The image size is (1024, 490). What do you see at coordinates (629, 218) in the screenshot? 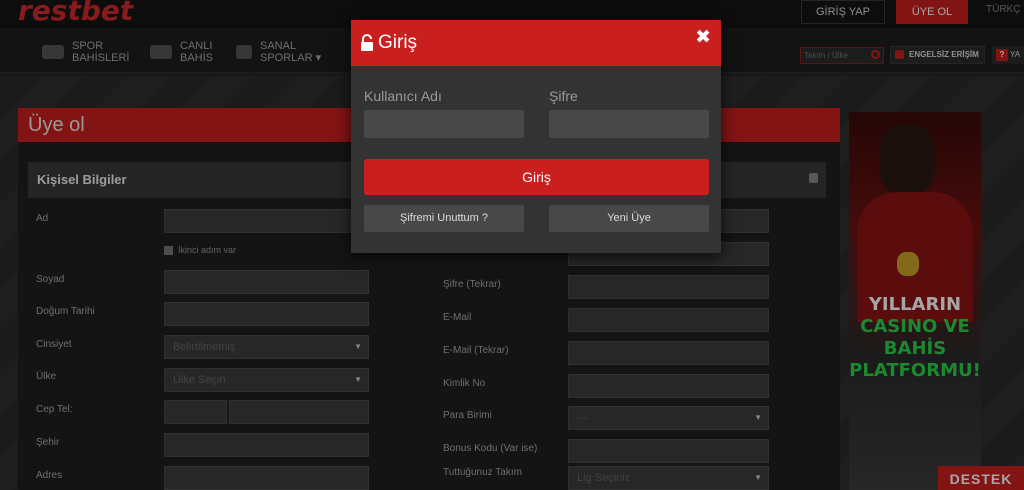
I see `new-member-button: Yeni Üye` at bounding box center [629, 218].